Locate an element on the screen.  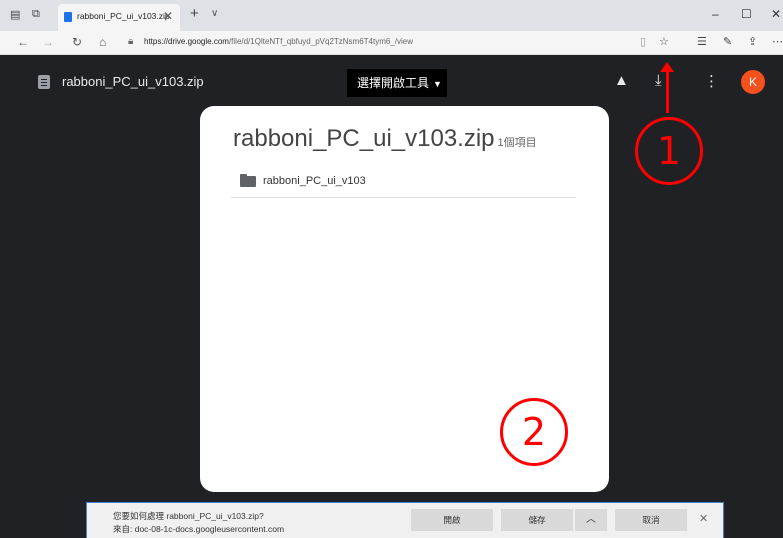
favorites-icon: ☰ is located at coordinates (702, 41).